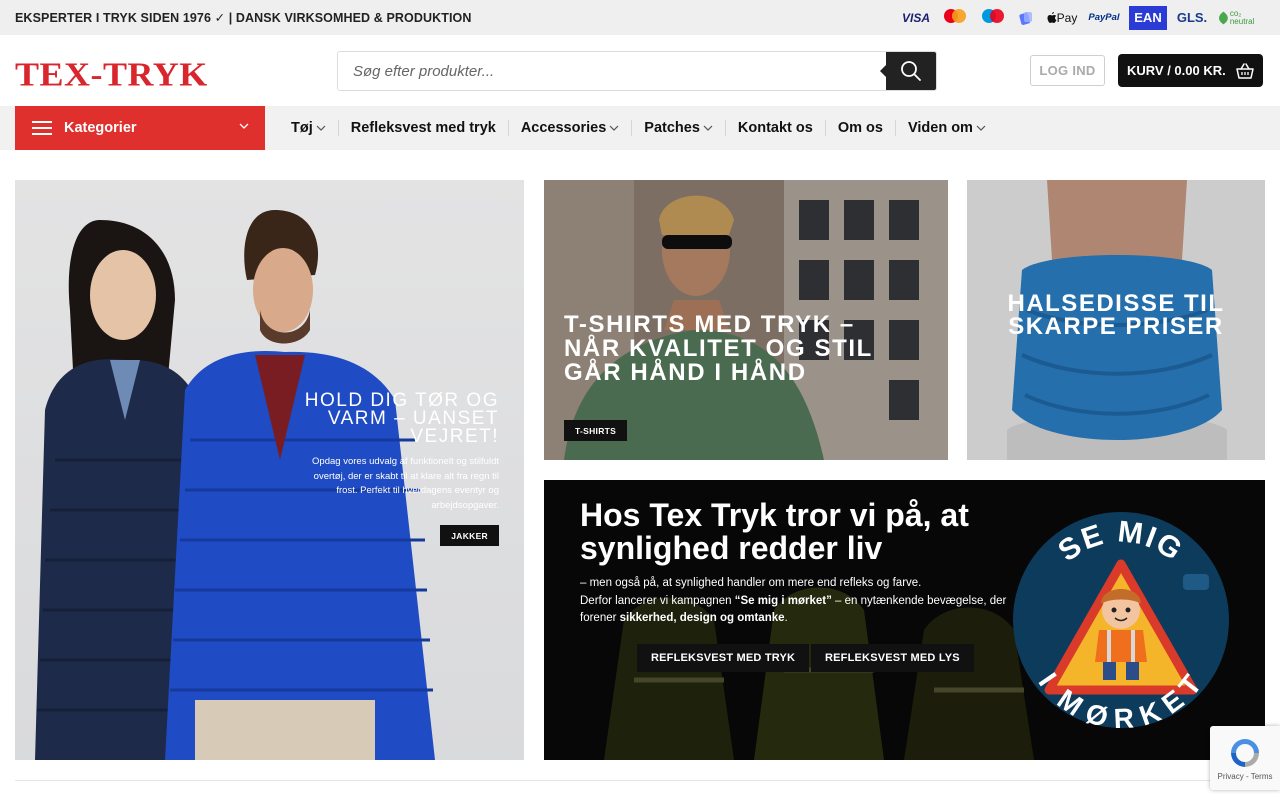  Describe the element at coordinates (1176, 70) in the screenshot. I see `cart-label: KURV / 0.00 KR.` at that location.